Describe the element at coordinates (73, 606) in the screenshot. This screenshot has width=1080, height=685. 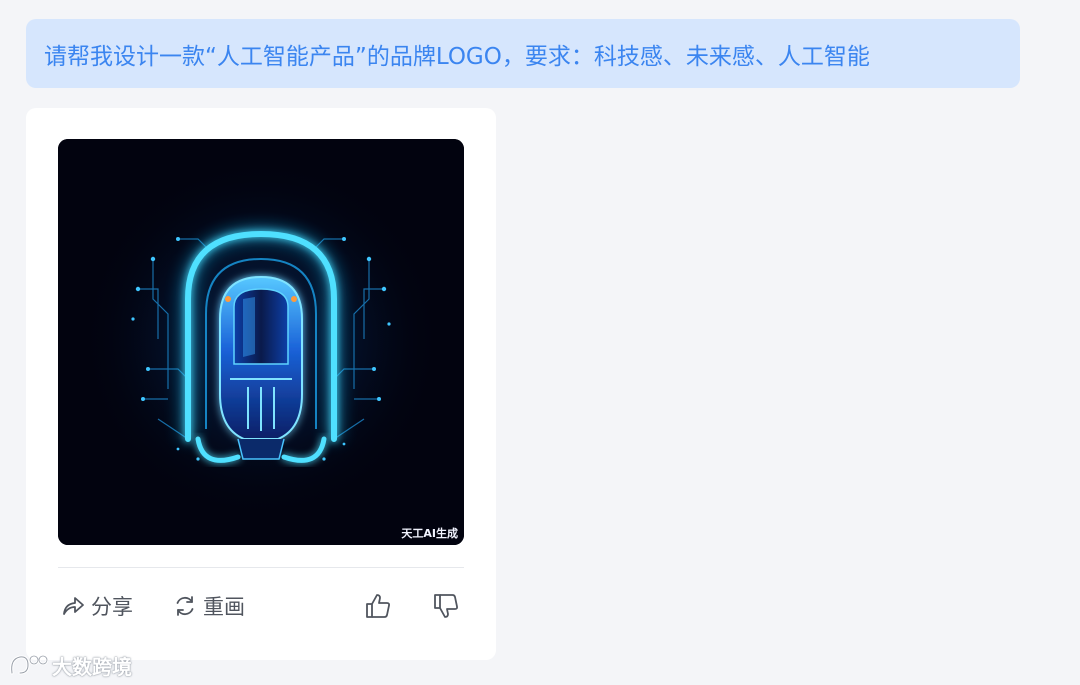
I see `share-icon` at that location.